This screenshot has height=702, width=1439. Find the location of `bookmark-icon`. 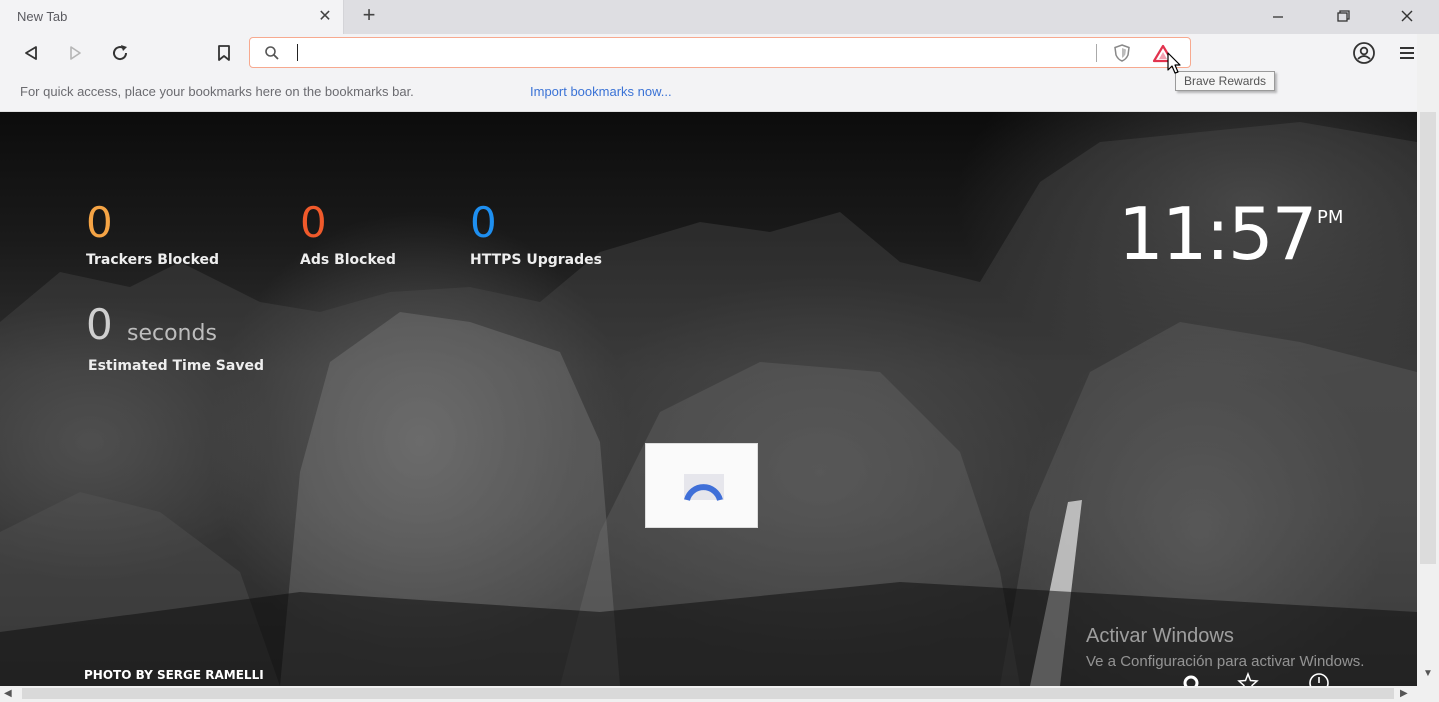

bookmark-icon is located at coordinates (224, 53).